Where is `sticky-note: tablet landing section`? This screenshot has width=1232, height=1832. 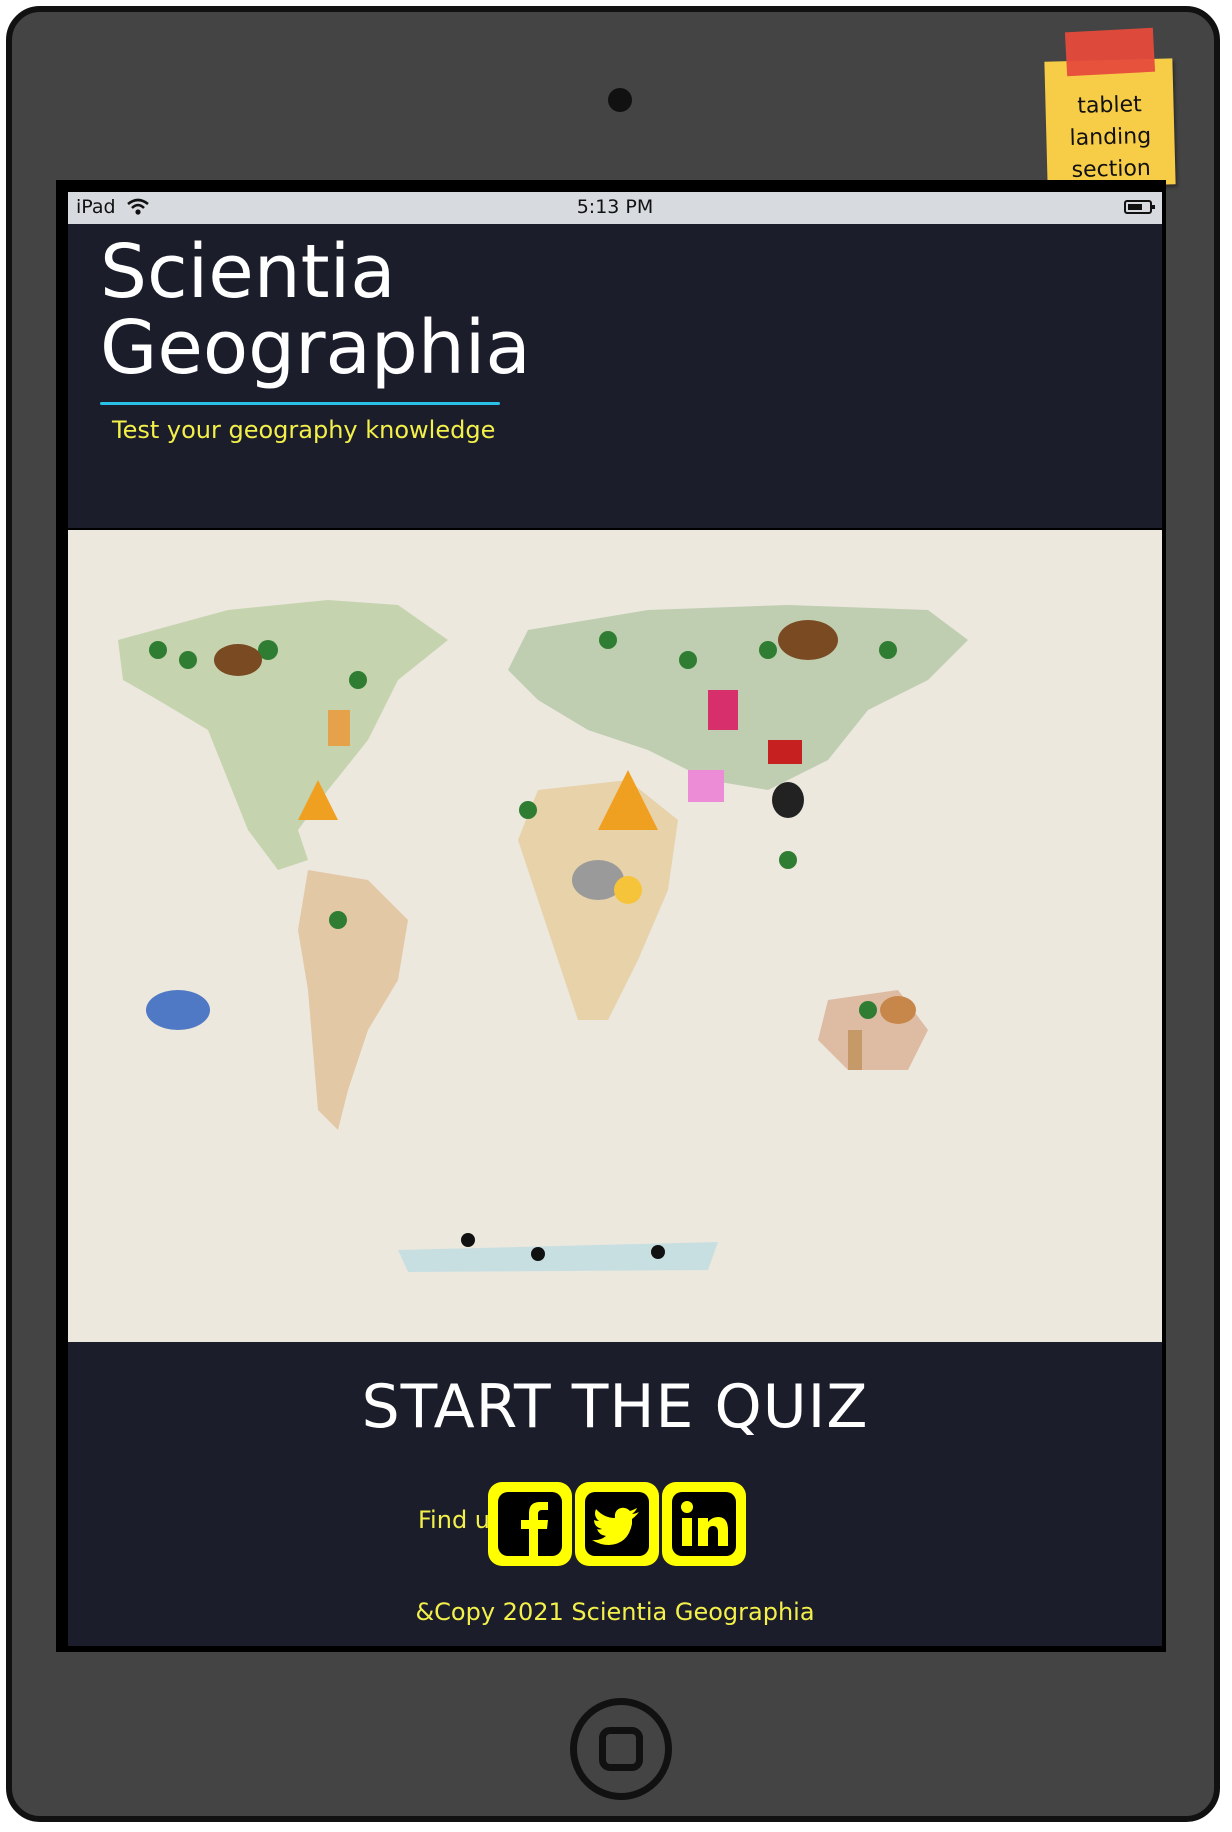
sticky-note: tablet landing section is located at coordinates (1110, 123).